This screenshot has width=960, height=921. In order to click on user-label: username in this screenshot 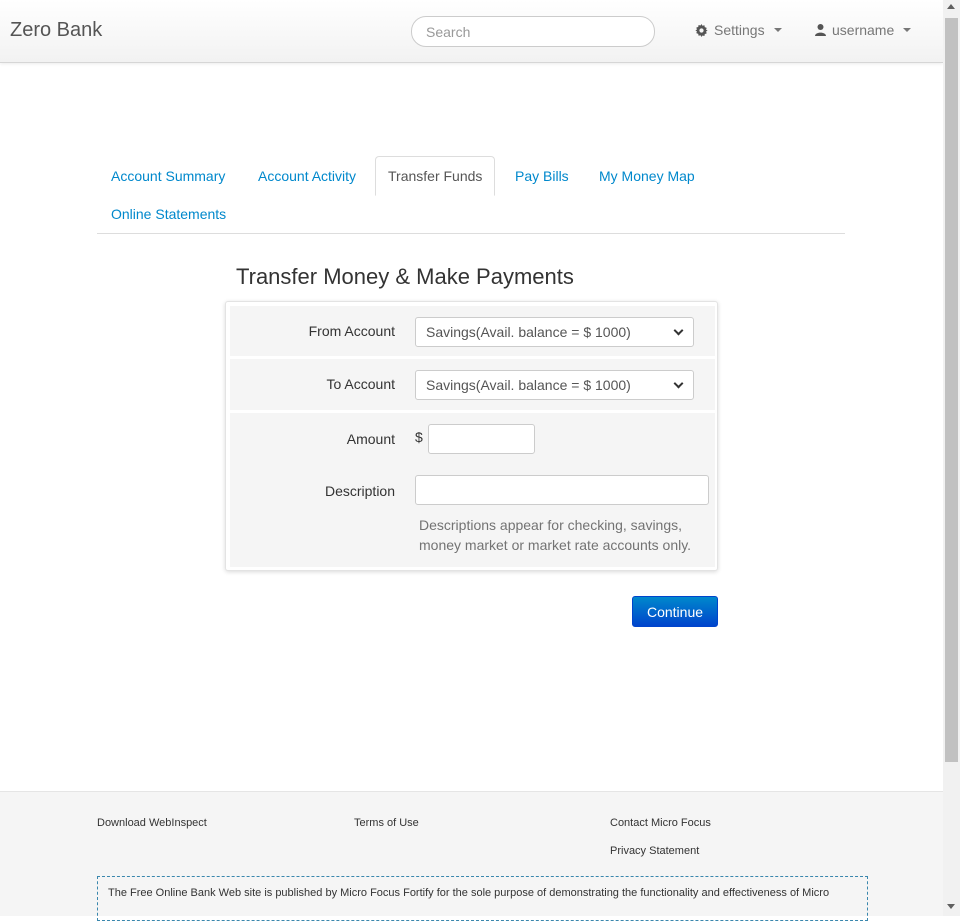, I will do `click(863, 30)`.